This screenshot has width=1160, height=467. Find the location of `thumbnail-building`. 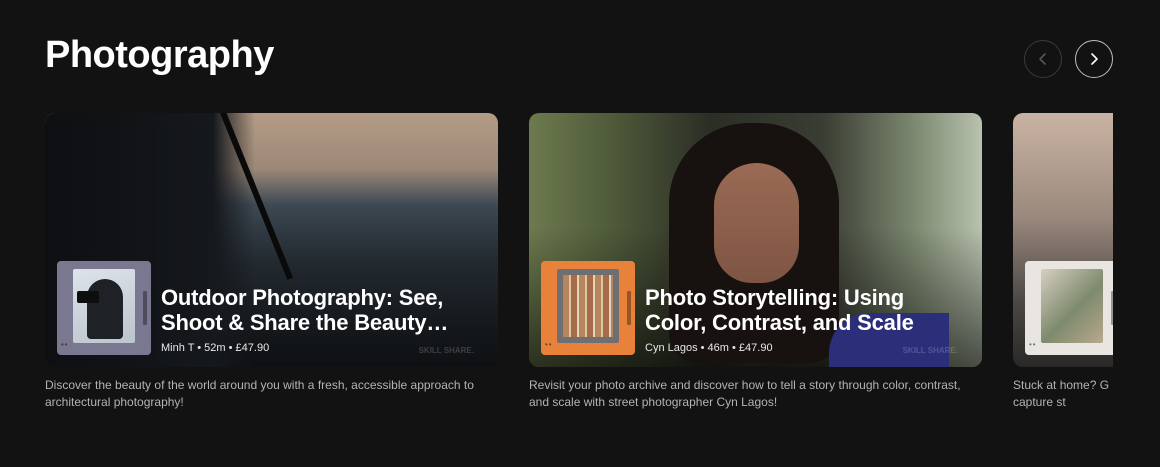

thumbnail-building is located at coordinates (588, 306).